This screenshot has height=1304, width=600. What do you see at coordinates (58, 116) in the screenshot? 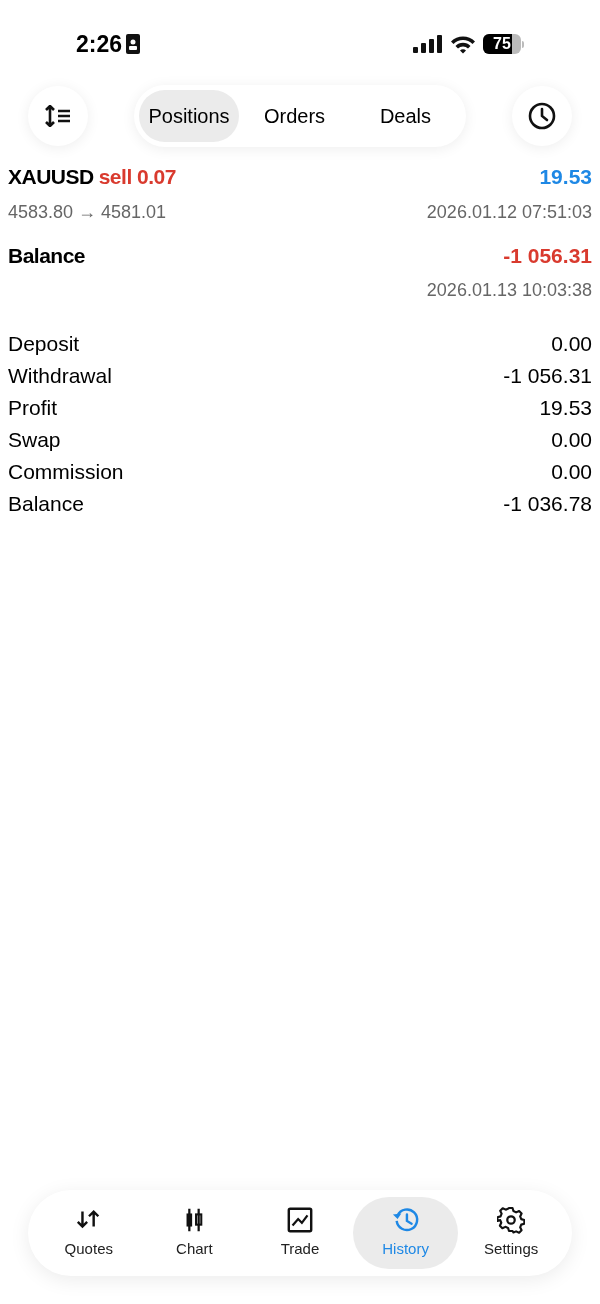
I see `sort-icon` at bounding box center [58, 116].